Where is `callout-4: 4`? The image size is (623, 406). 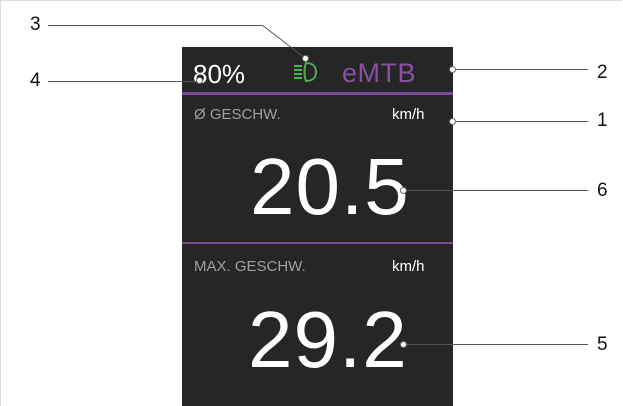 callout-4: 4 is located at coordinates (35, 80).